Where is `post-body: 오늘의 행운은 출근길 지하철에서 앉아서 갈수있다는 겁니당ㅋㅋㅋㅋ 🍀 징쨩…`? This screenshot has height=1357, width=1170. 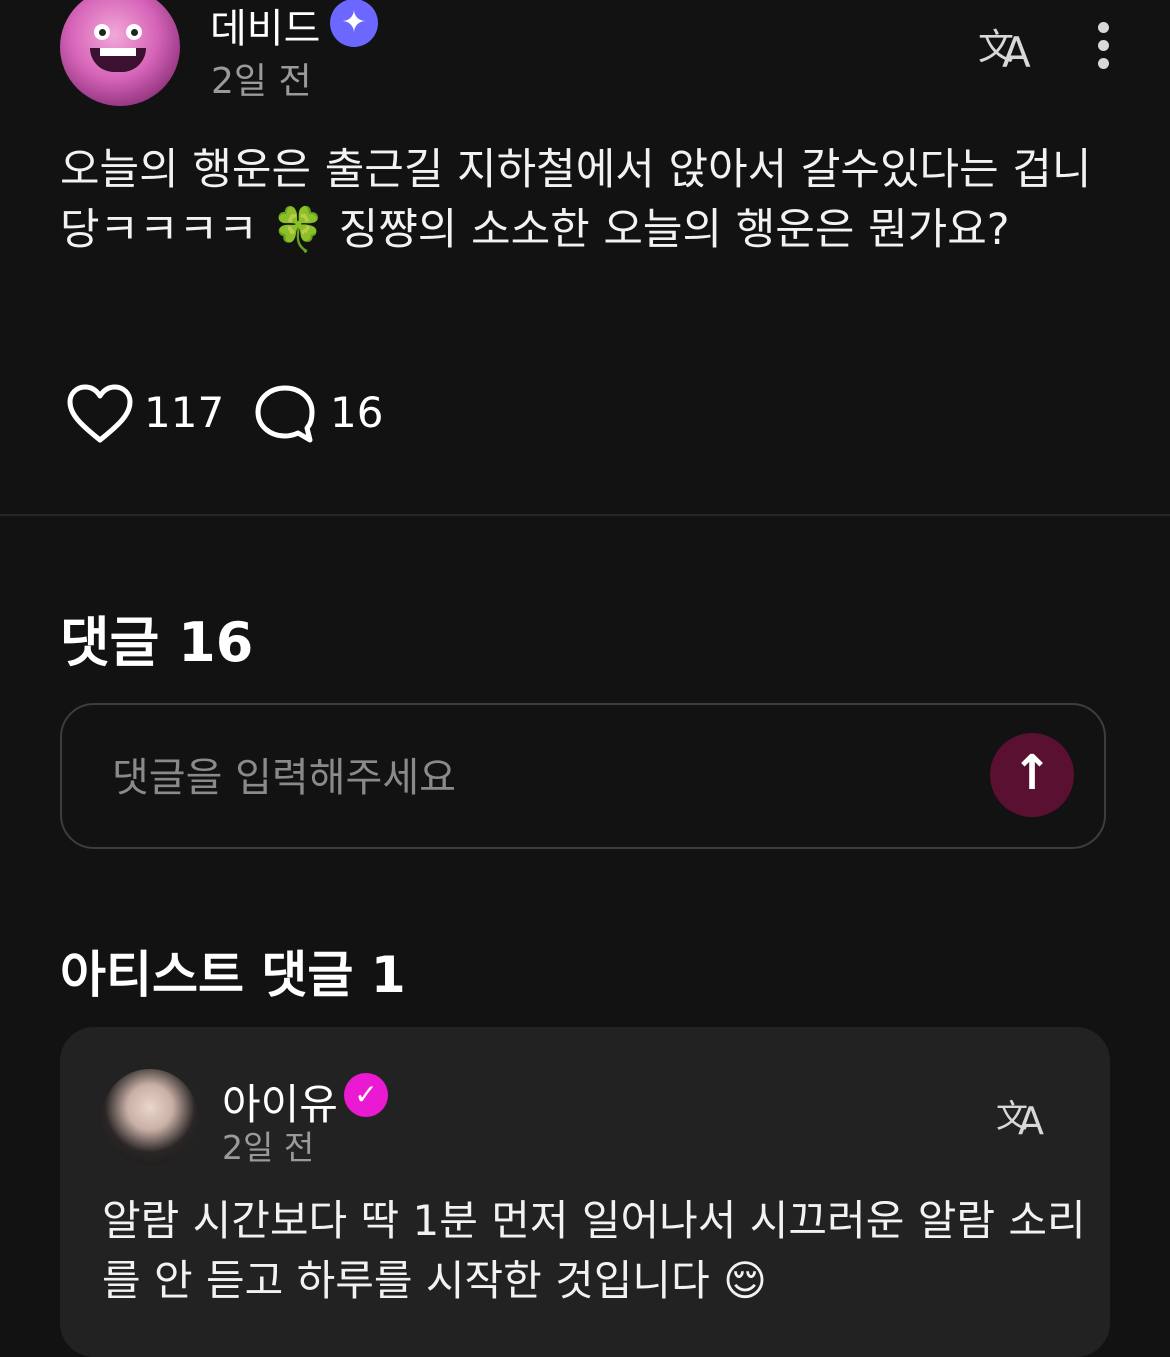 post-body: 오늘의 행운은 출근길 지하철에서 앉아서 갈수있다는 겁니당ㅋㅋㅋㅋ 🍀 징쨩… is located at coordinates (576, 200).